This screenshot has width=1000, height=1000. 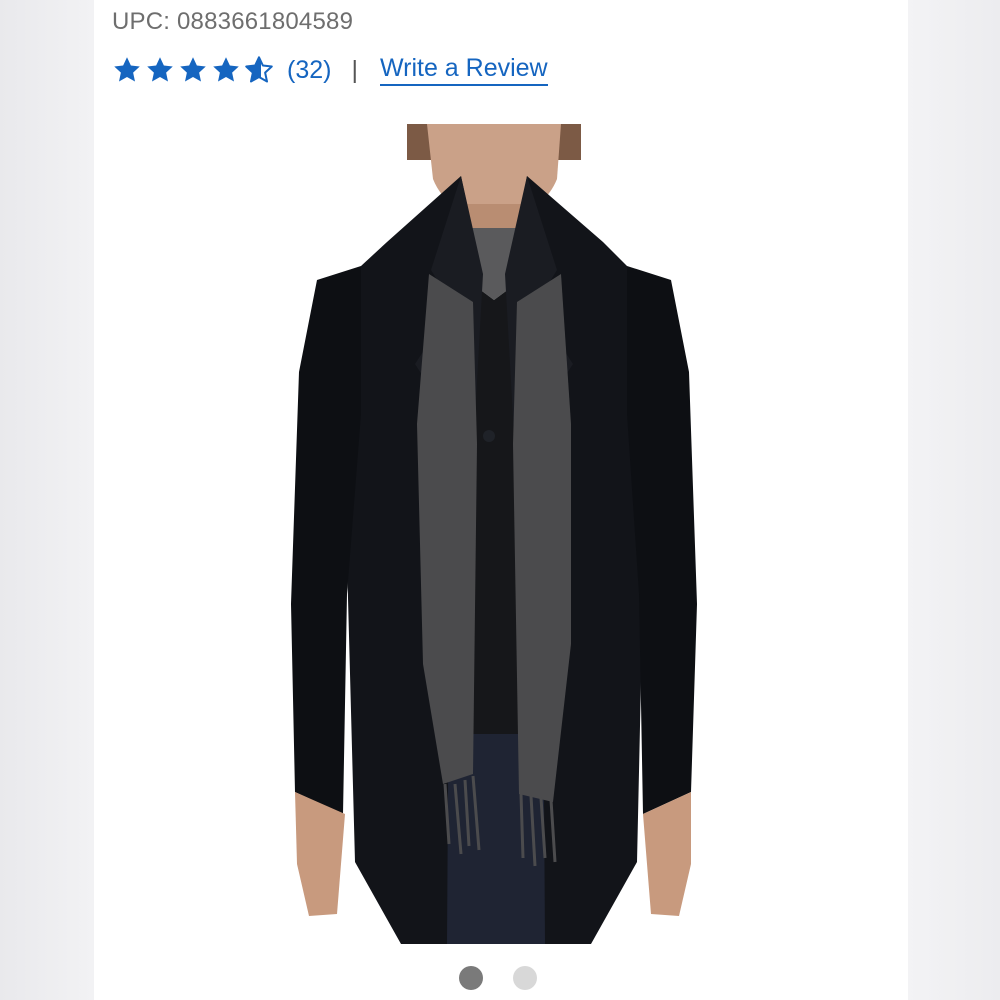 What do you see at coordinates (309, 70) in the screenshot?
I see `review-count: (32)` at bounding box center [309, 70].